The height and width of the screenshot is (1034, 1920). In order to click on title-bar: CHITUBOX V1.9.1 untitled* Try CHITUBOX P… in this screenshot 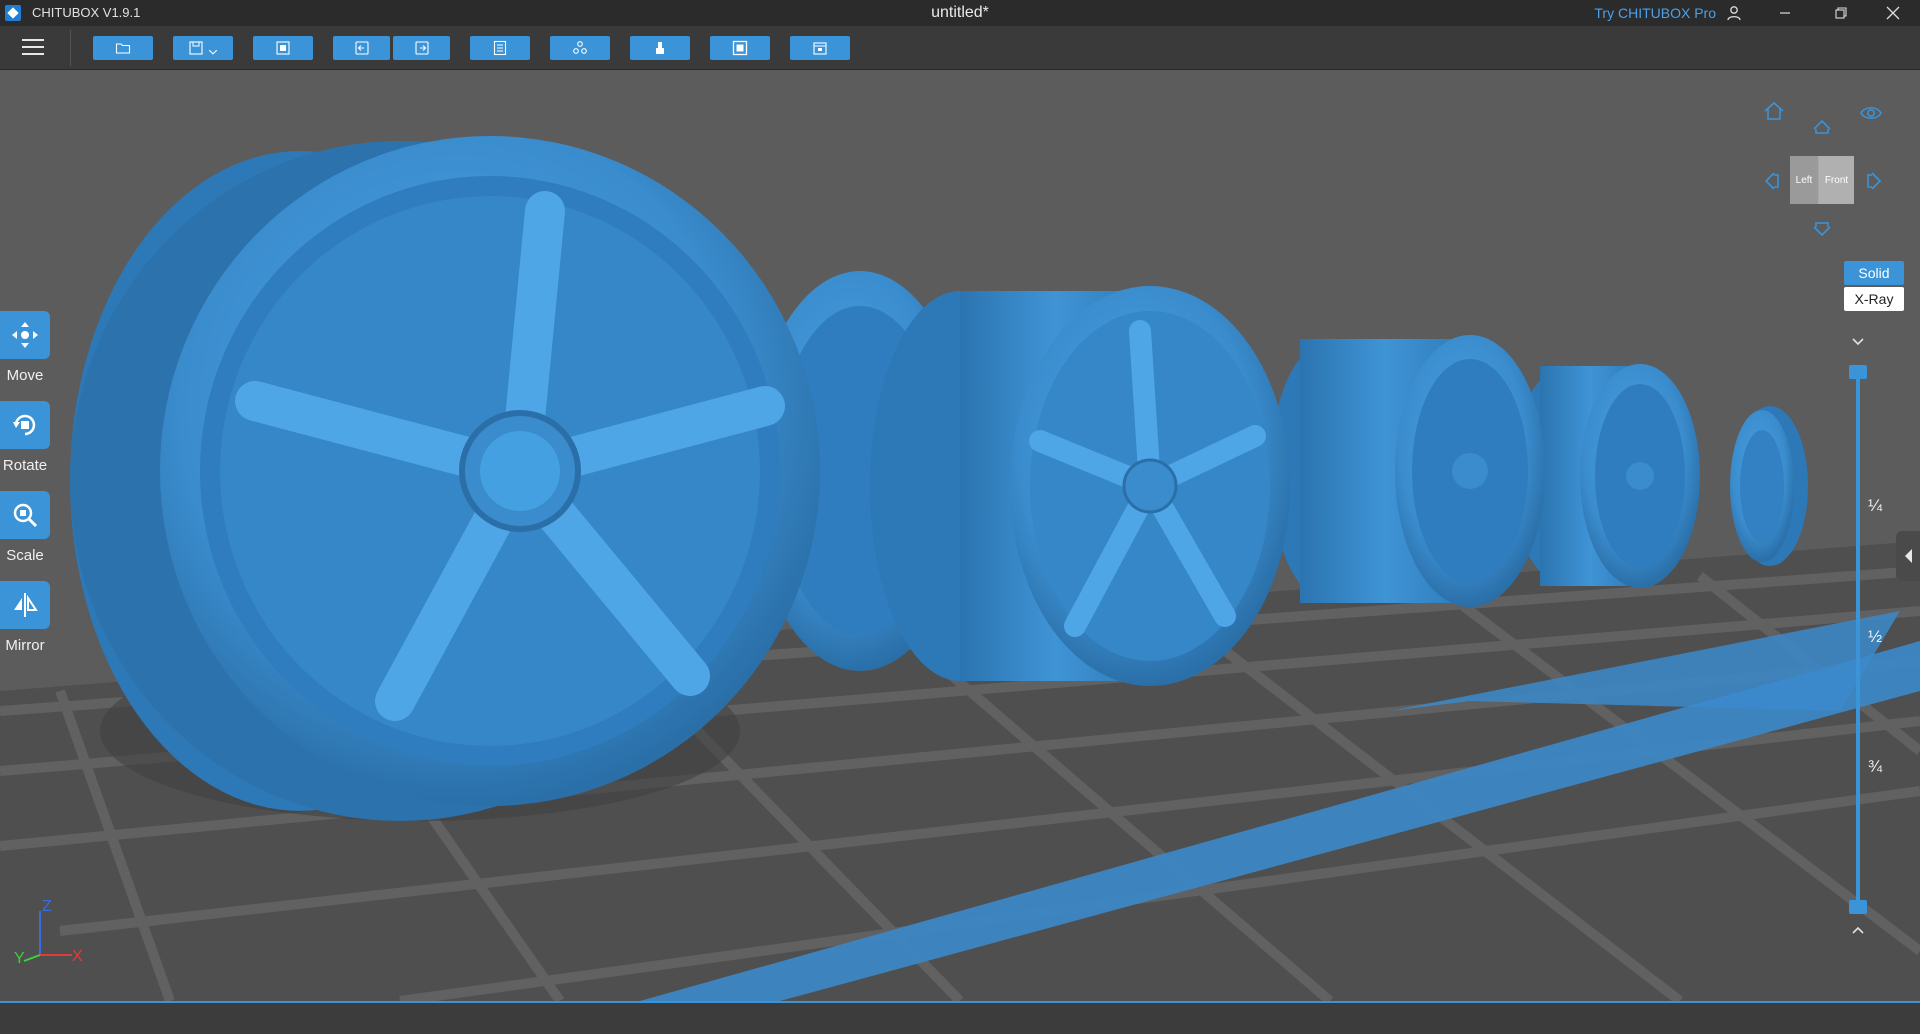, I will do `click(960, 13)`.